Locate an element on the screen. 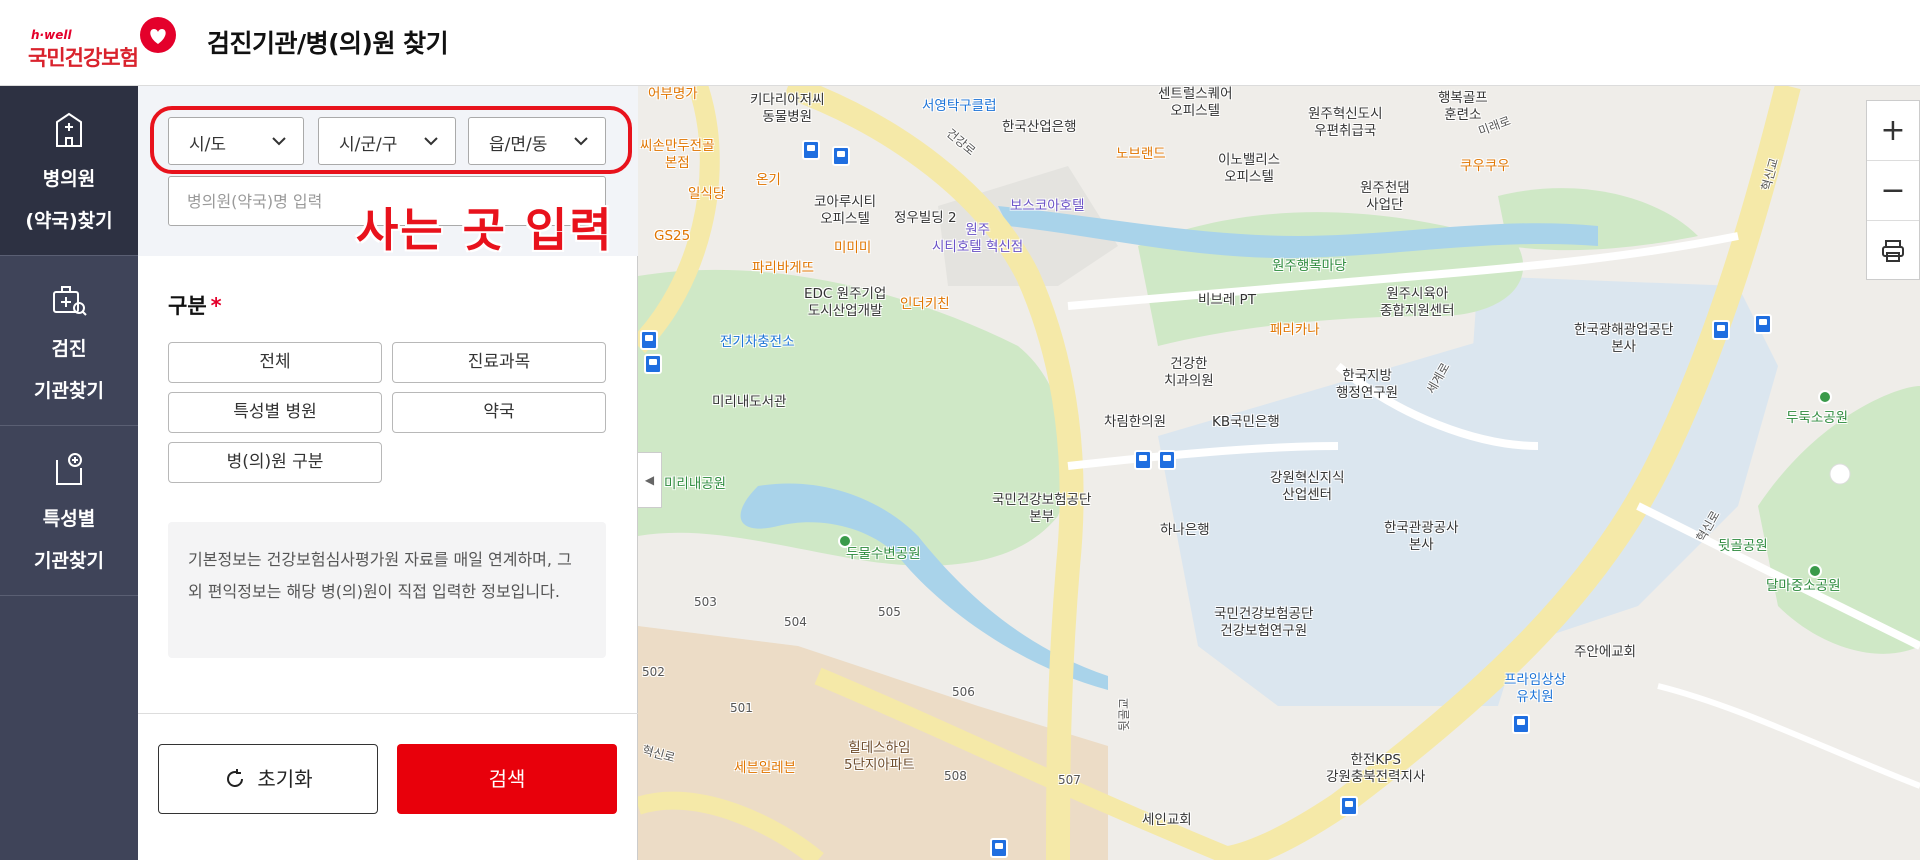  nav-item-checkup-search: 검진 기관찾기 is located at coordinates (69, 341).